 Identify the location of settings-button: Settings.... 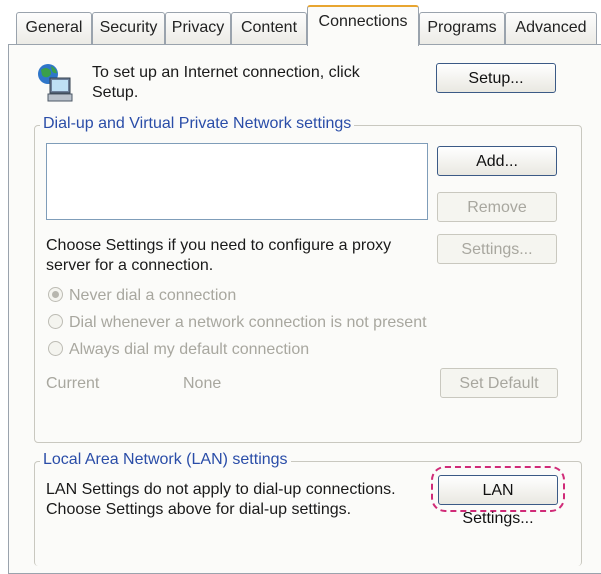
(497, 249).